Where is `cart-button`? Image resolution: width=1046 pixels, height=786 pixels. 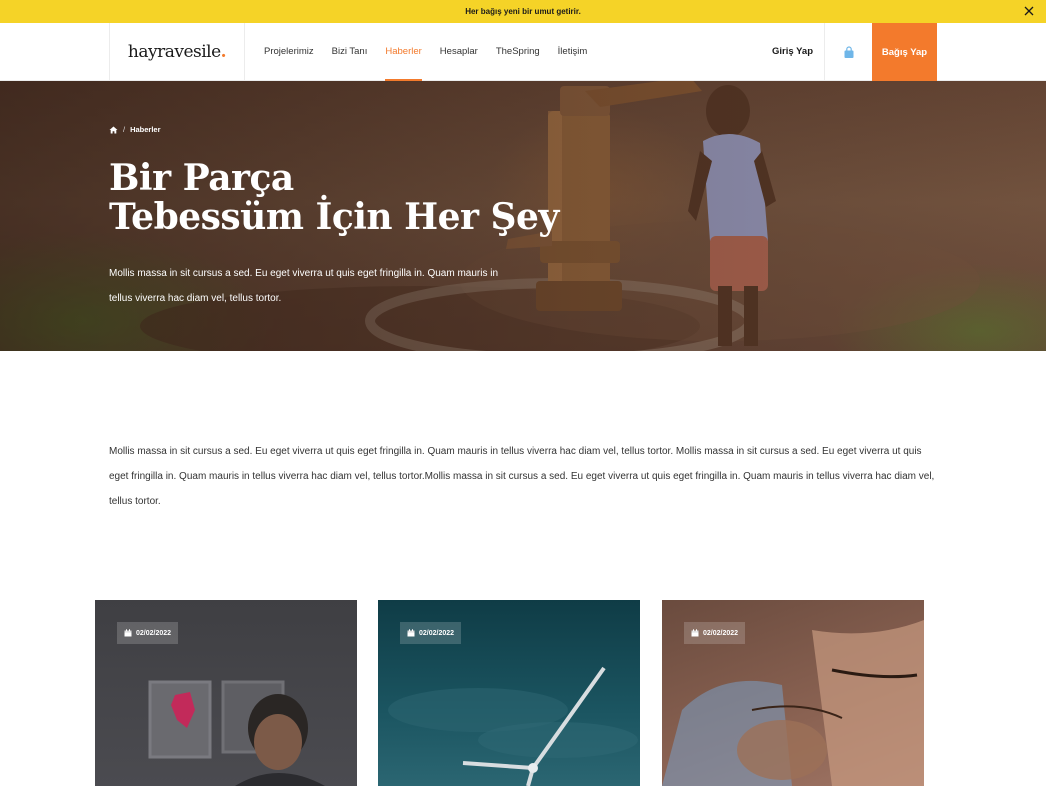 cart-button is located at coordinates (848, 52).